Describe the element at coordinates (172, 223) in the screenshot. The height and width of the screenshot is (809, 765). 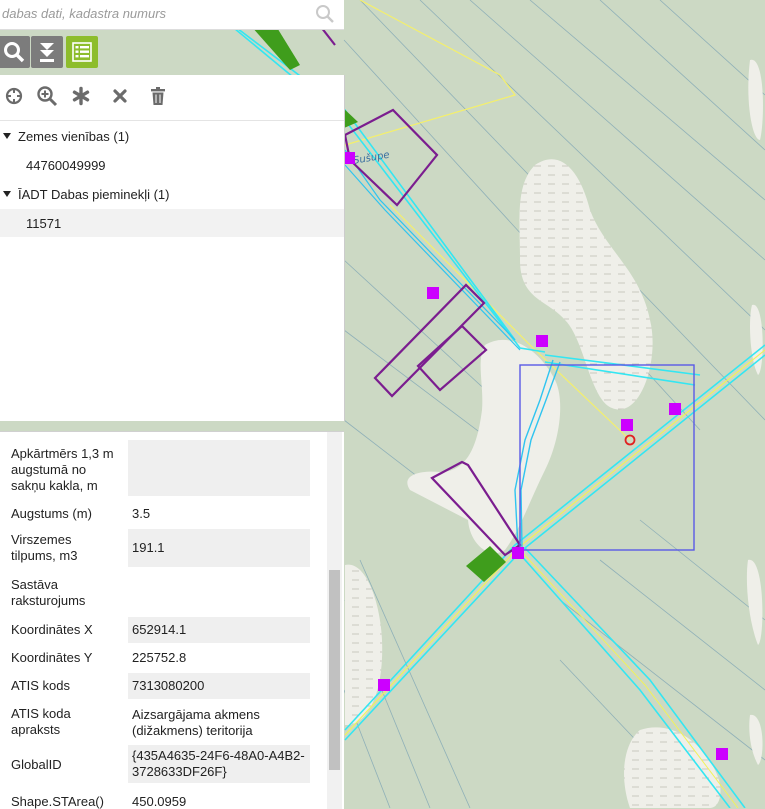
I see `result-item-selected: 11571` at that location.